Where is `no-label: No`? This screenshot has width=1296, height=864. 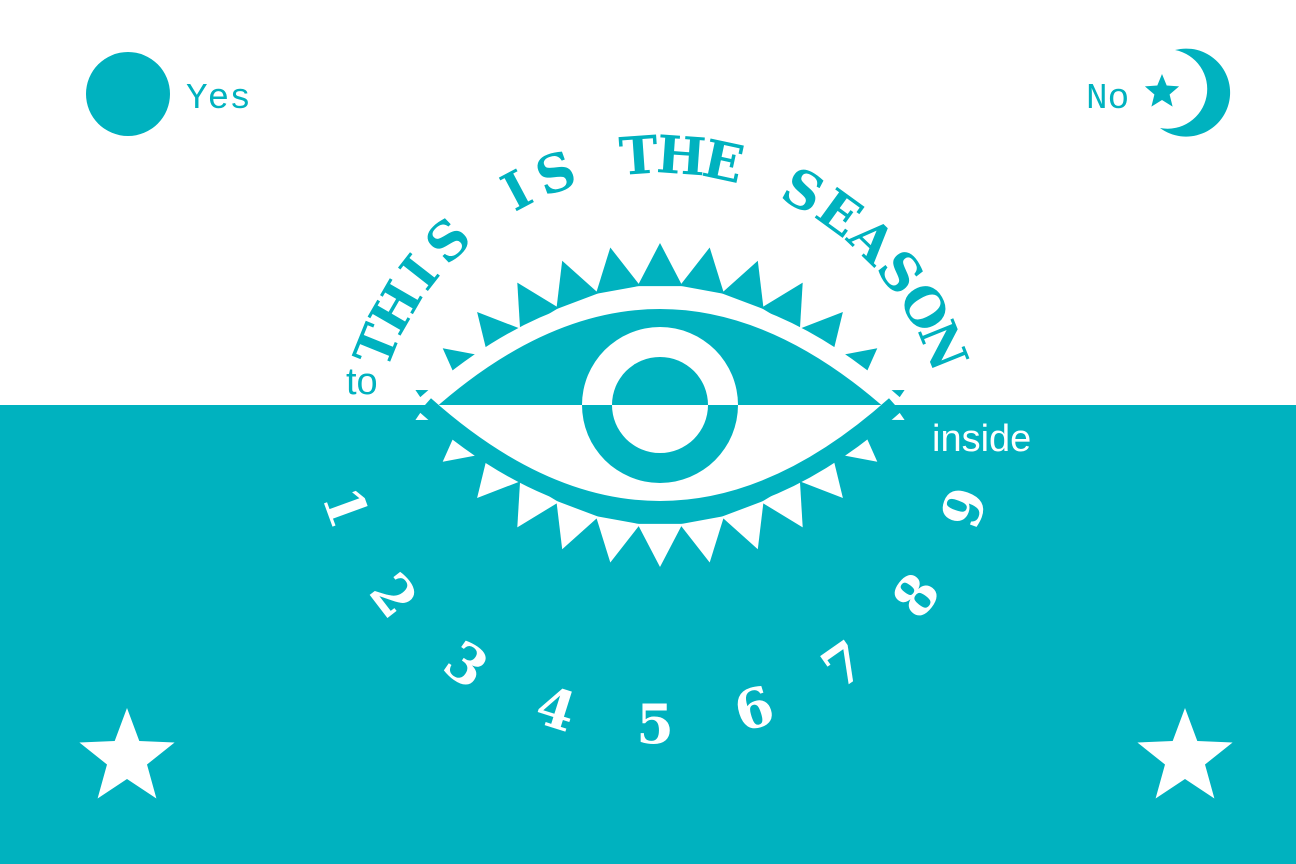
no-label: No is located at coordinates (1107, 98).